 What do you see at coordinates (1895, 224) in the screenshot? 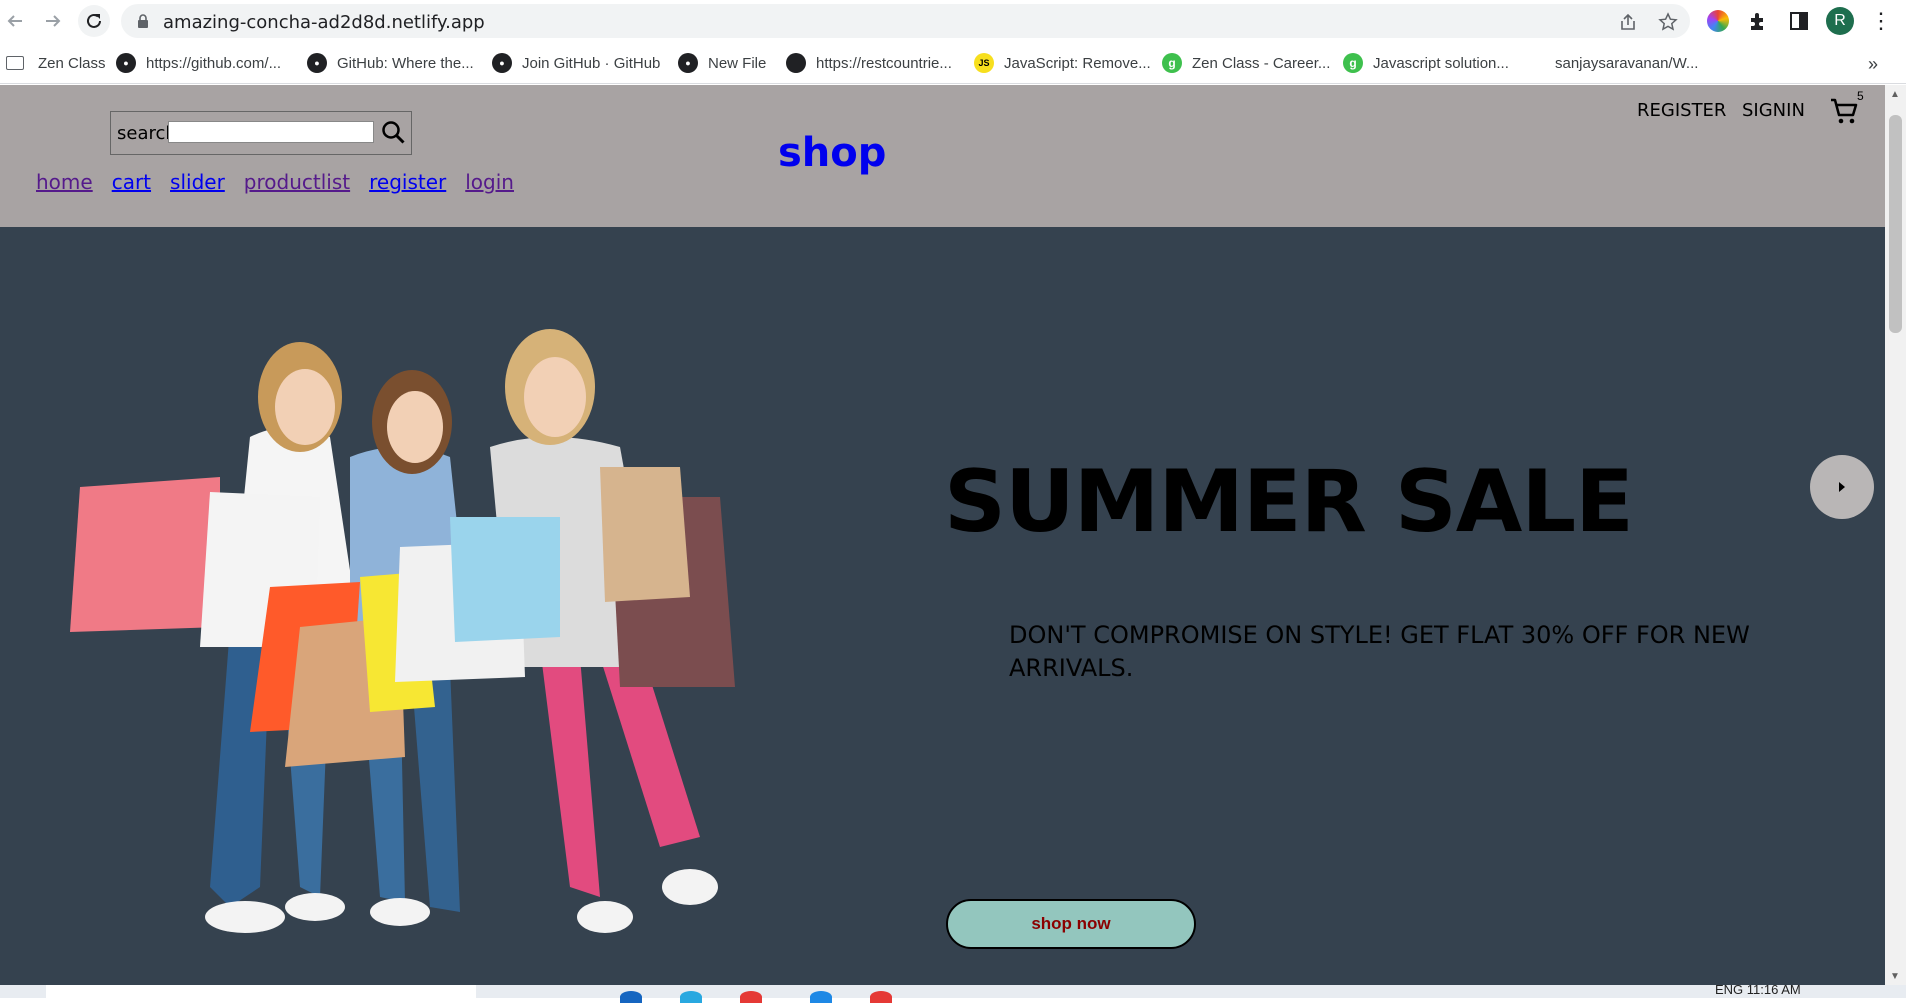
I see `scroll-thumb` at bounding box center [1895, 224].